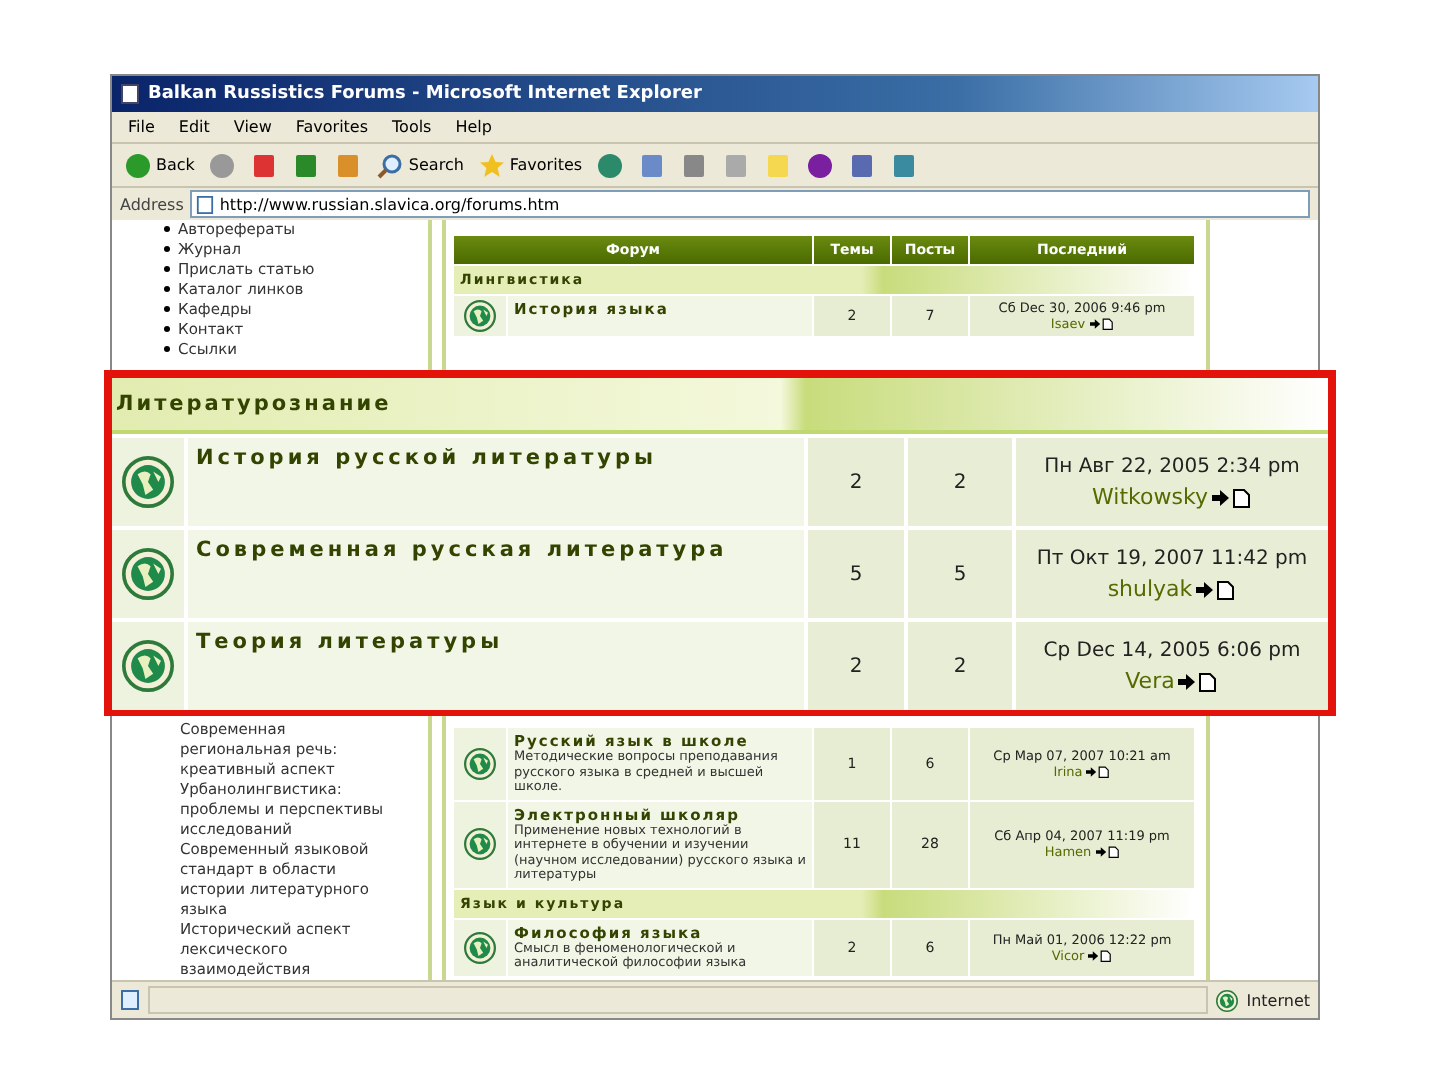  Describe the element at coordinates (1278, 1000) in the screenshot. I see `zone-label: Internet` at that location.